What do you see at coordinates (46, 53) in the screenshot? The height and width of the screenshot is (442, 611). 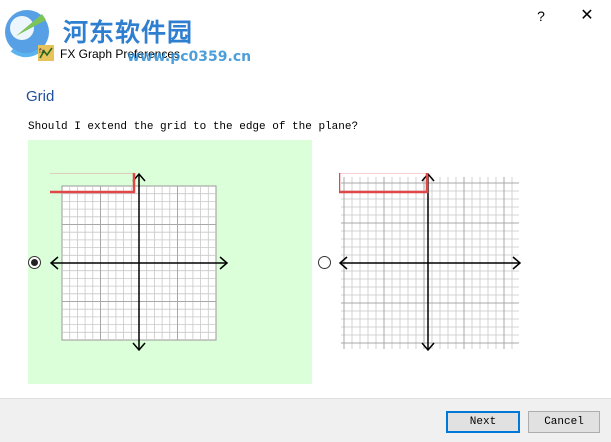 I see `app-icon: fx` at bounding box center [46, 53].